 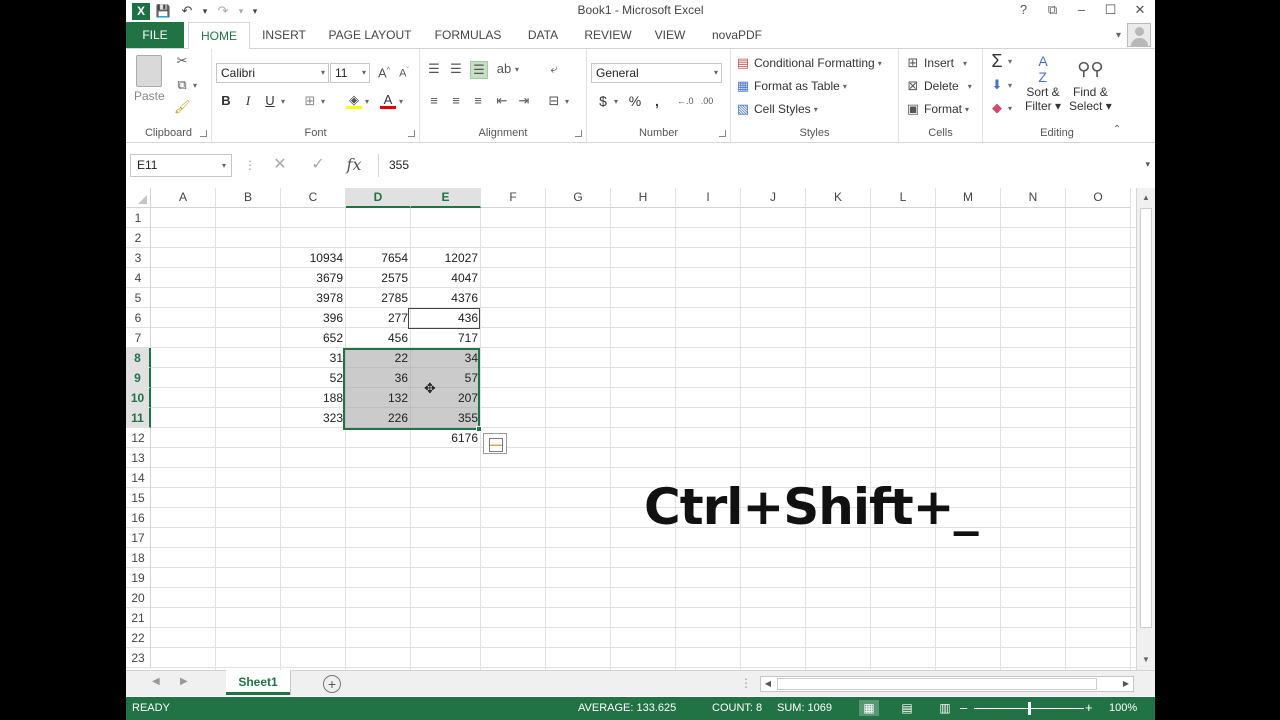 I want to click on cell-e11: 355, so click(x=446, y=418).